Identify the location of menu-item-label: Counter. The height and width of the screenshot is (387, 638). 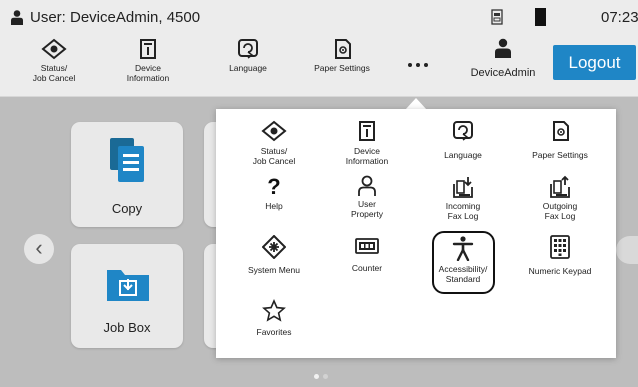
(367, 268).